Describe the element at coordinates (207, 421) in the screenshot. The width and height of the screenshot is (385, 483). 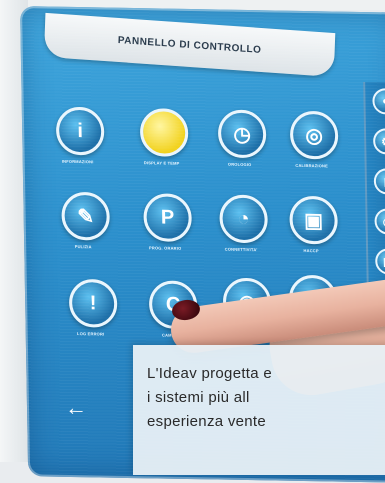
I see `caption-line-3: esperienza vente` at that location.